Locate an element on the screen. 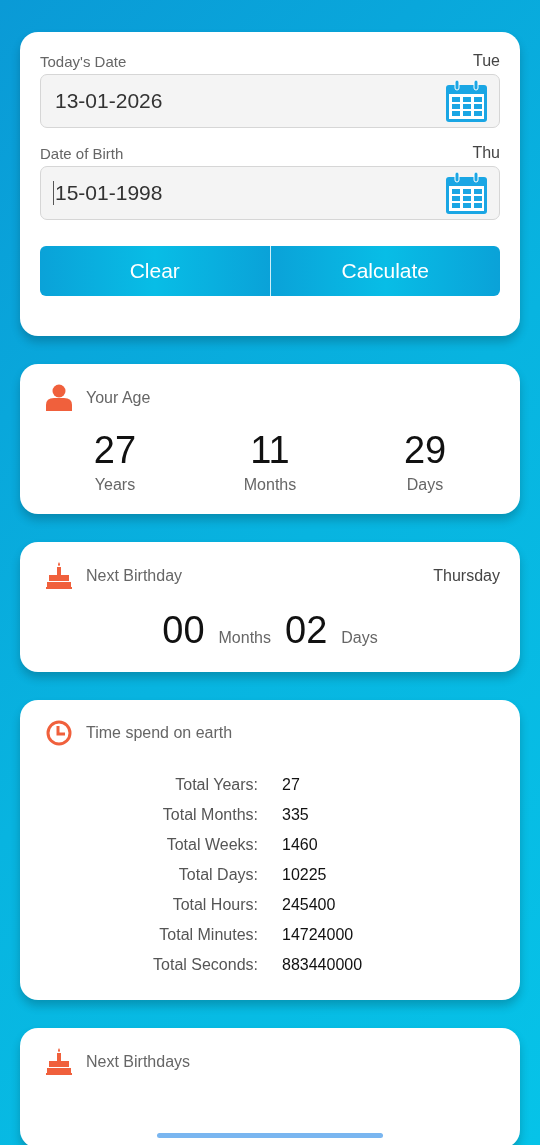  weekday-text: Tue is located at coordinates (486, 61).